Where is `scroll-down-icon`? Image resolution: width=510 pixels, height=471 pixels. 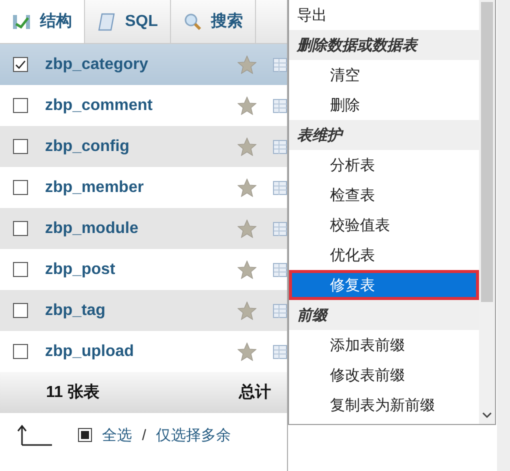
scroll-down-icon is located at coordinates (487, 415).